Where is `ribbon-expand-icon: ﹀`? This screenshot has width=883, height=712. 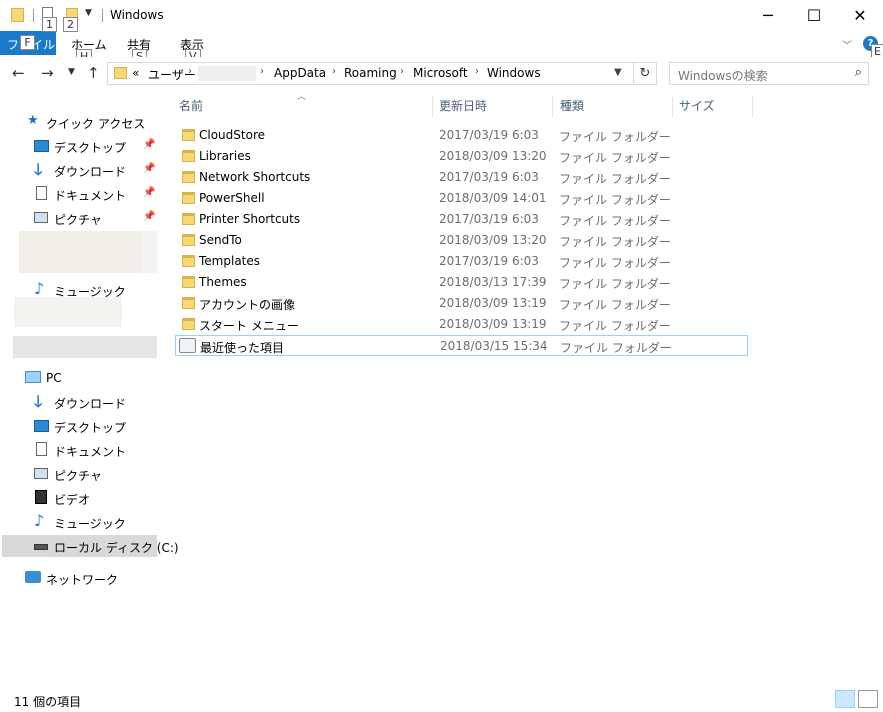 ribbon-expand-icon: ﹀ is located at coordinates (847, 44).